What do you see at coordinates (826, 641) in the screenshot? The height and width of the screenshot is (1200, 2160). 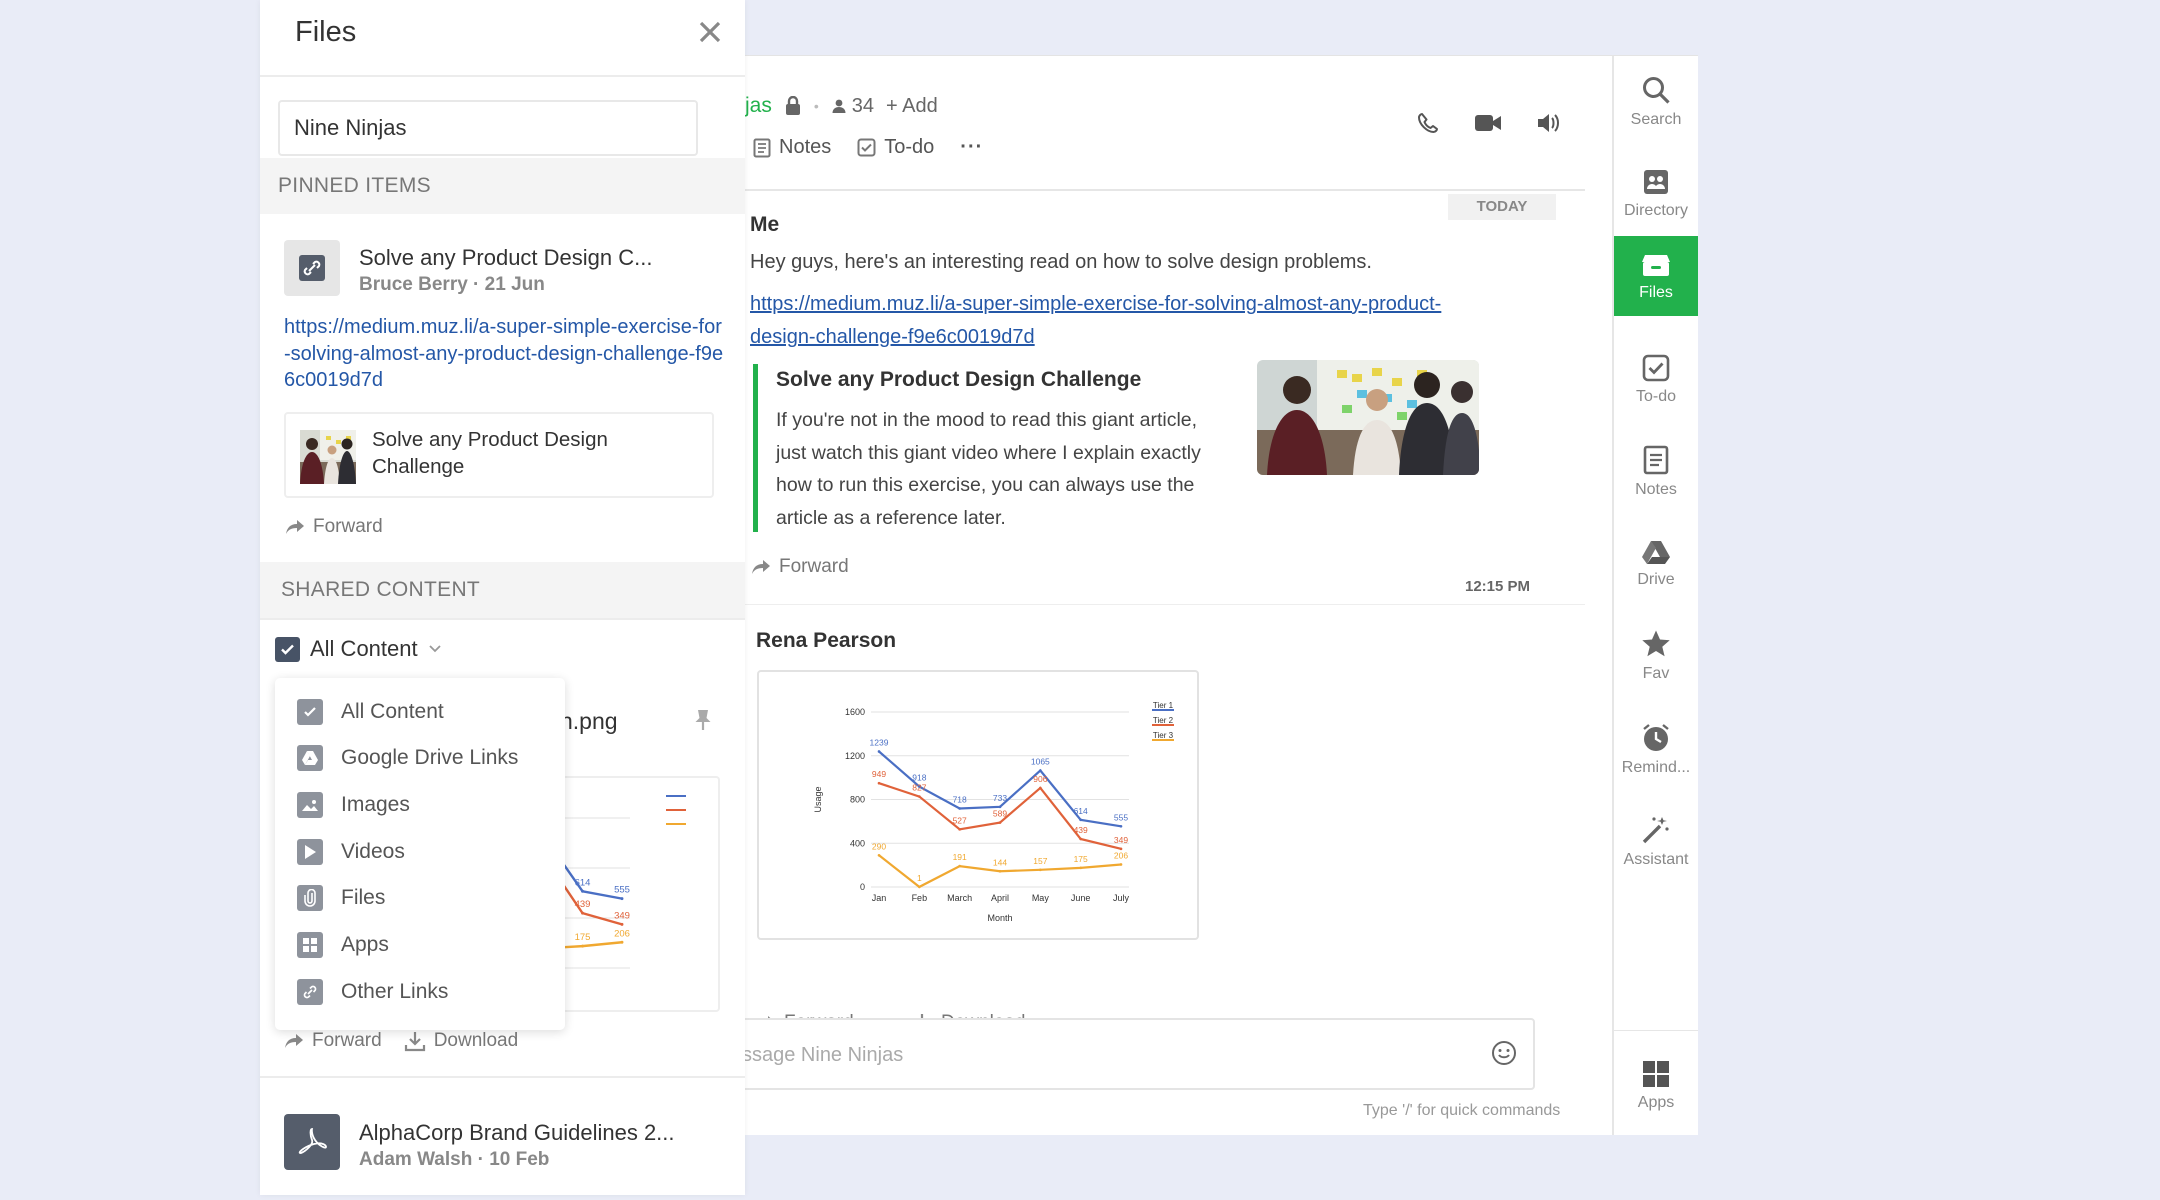 I see `message-sender: Rena Pearson` at bounding box center [826, 641].